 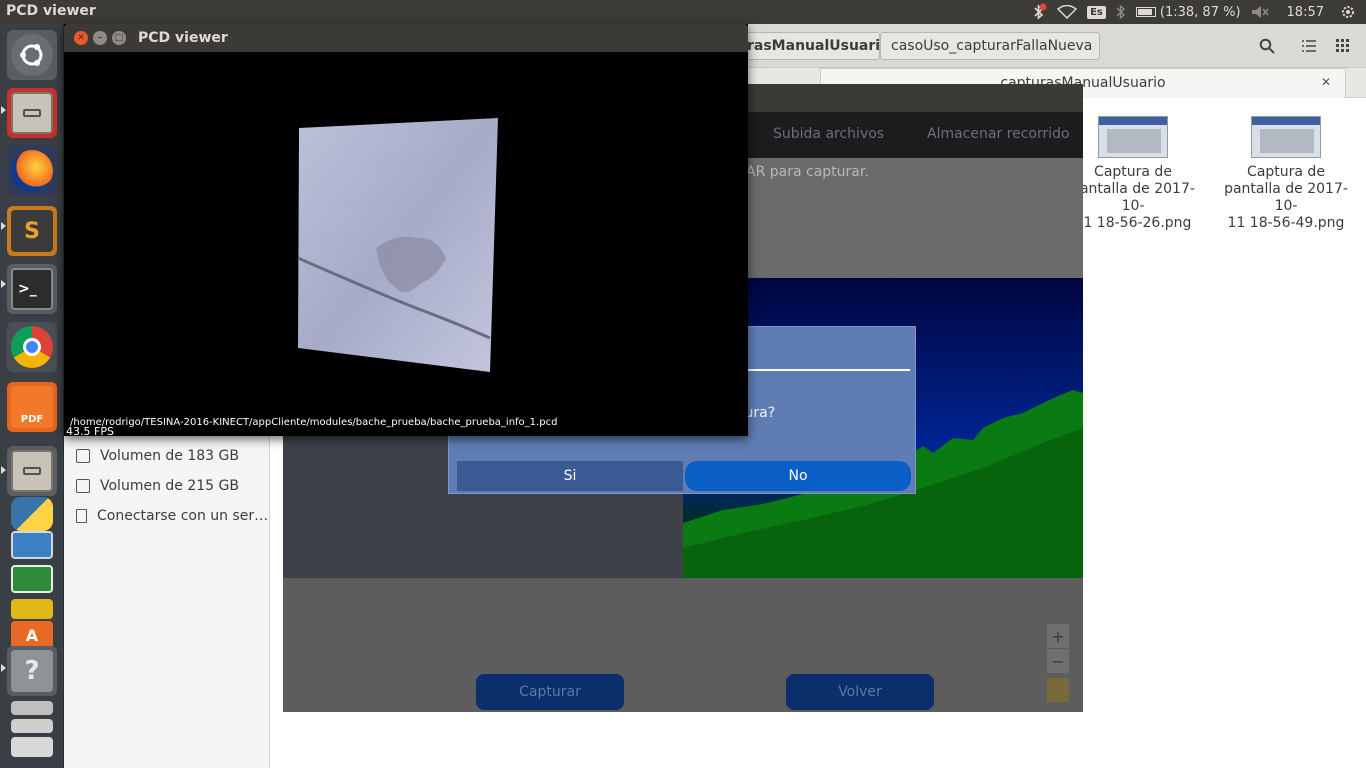 What do you see at coordinates (683, 12) in the screenshot?
I see `top-panel: PCD viewer Es (1:38, 87 %) 18:57` at bounding box center [683, 12].